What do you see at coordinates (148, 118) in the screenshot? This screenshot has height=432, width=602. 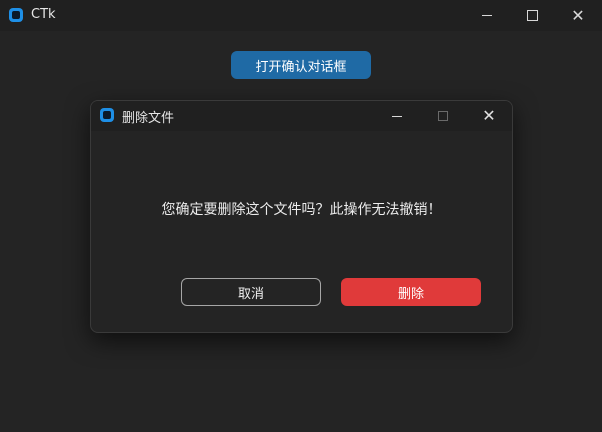 I see `dialog-title: 删除文件` at bounding box center [148, 118].